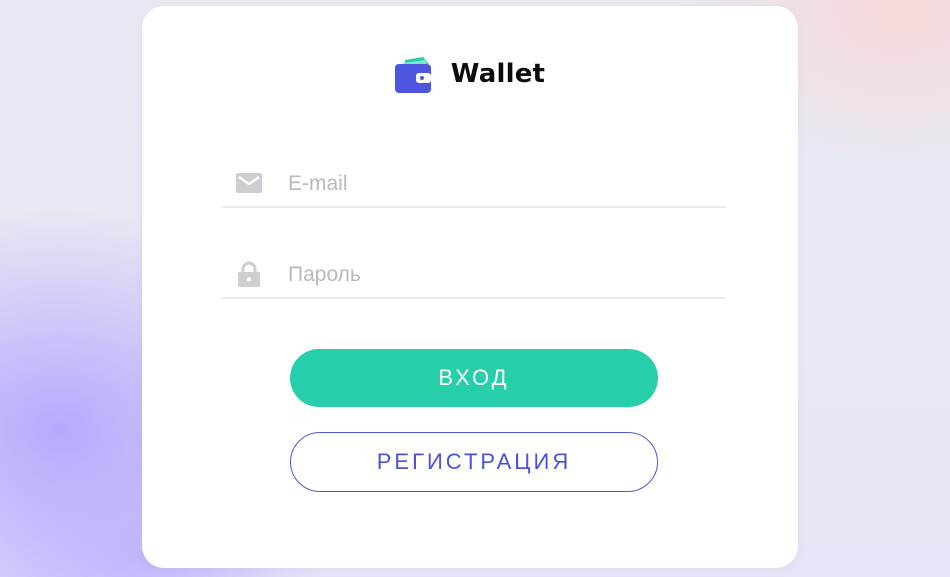 The width and height of the screenshot is (950, 577). I want to click on login-button-label: ВХОД, so click(474, 377).